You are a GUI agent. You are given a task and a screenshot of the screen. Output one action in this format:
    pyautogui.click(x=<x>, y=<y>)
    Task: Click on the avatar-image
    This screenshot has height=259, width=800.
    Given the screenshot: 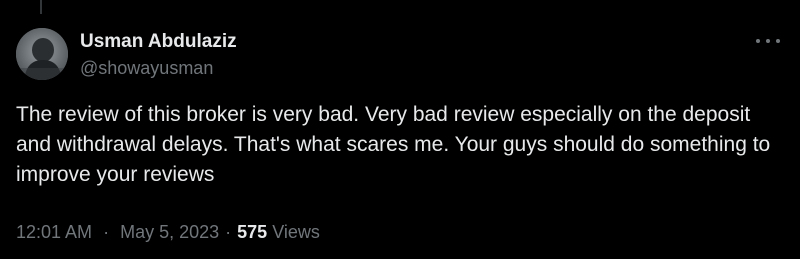 What is the action you would take?
    pyautogui.click(x=42, y=54)
    